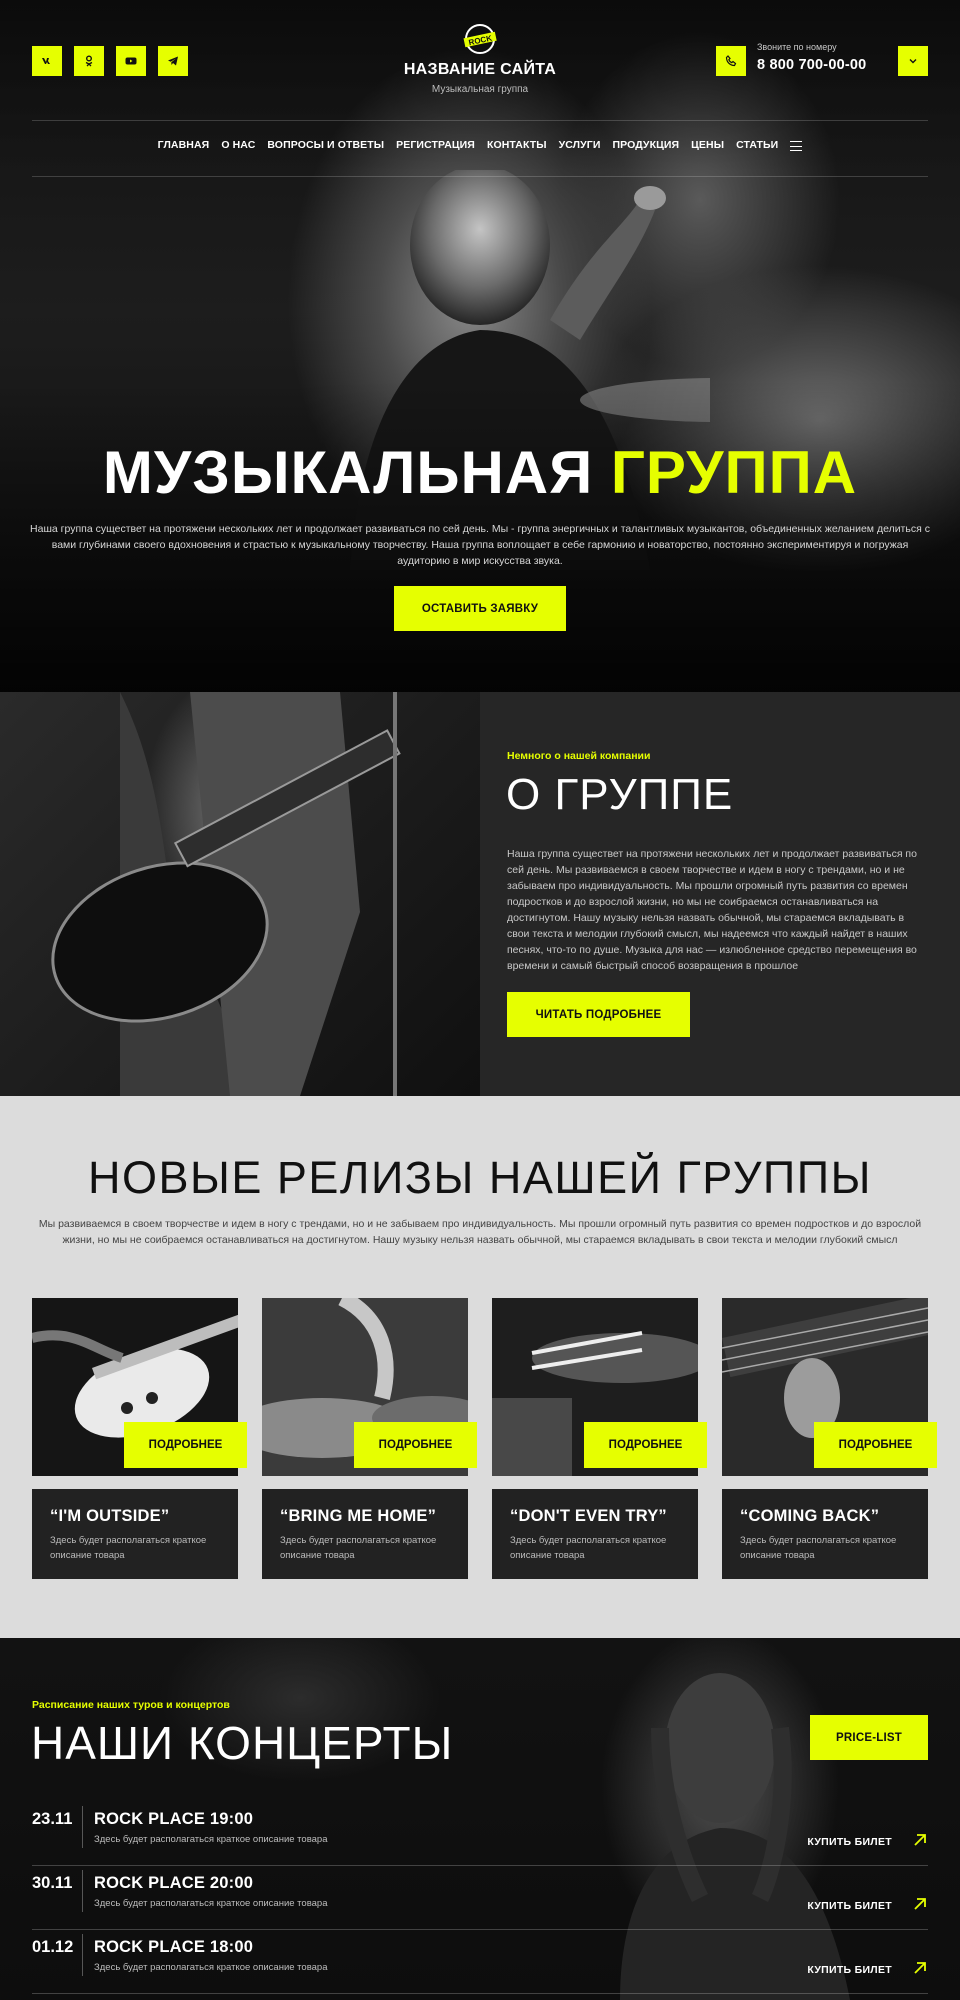 This screenshot has height=2000, width=960. What do you see at coordinates (52, 1819) in the screenshot?
I see `concert-date: 23.11` at bounding box center [52, 1819].